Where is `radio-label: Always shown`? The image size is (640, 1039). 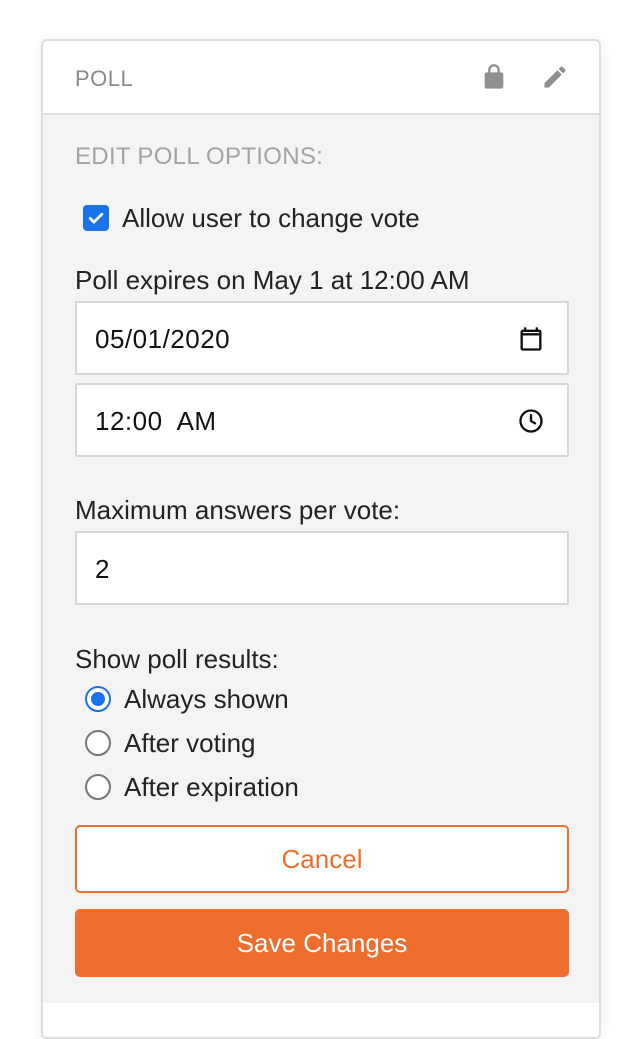
radio-label: Always shown is located at coordinates (206, 698).